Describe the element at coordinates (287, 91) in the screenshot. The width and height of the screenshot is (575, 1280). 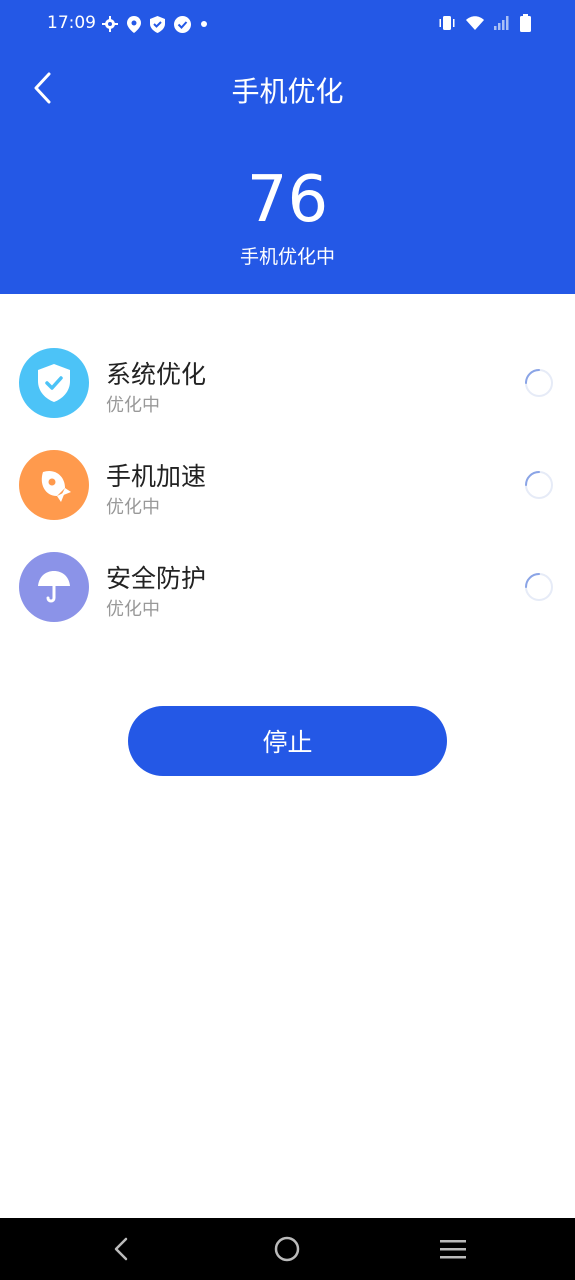
I see `page-title: 手机优化` at that location.